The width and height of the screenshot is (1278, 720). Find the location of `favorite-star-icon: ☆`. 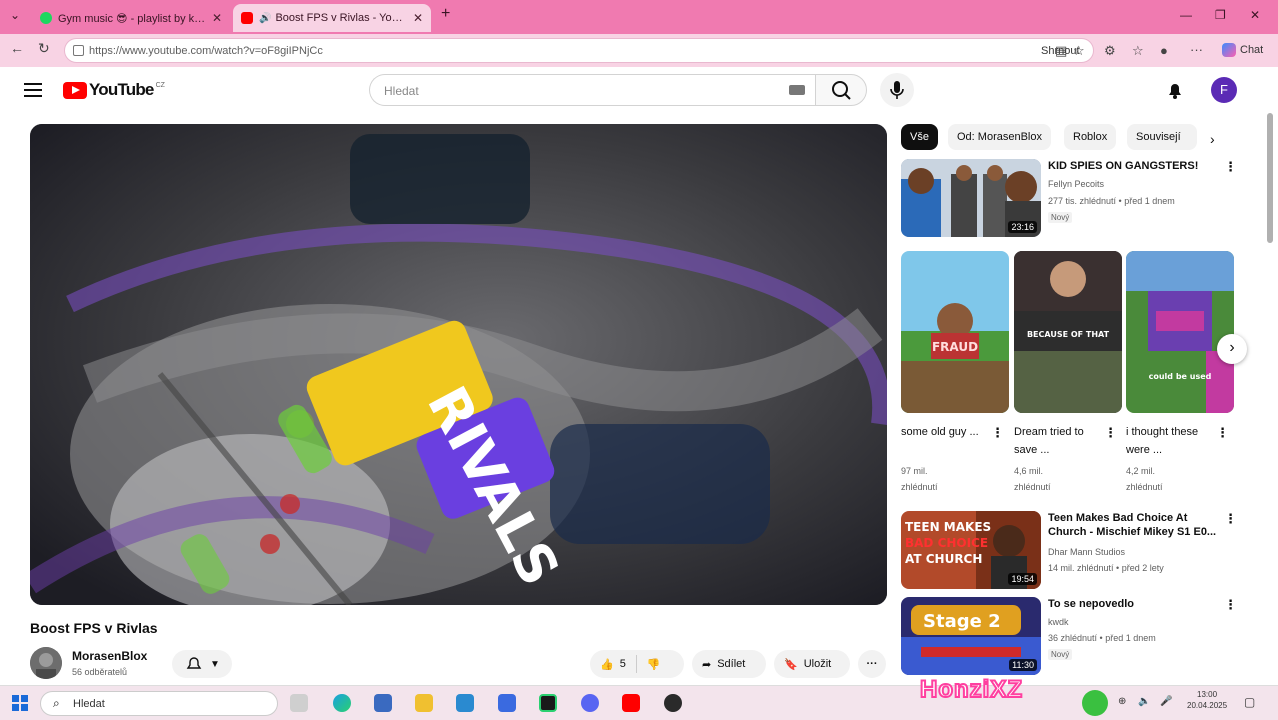

favorite-star-icon: ☆ is located at coordinates (1079, 51).